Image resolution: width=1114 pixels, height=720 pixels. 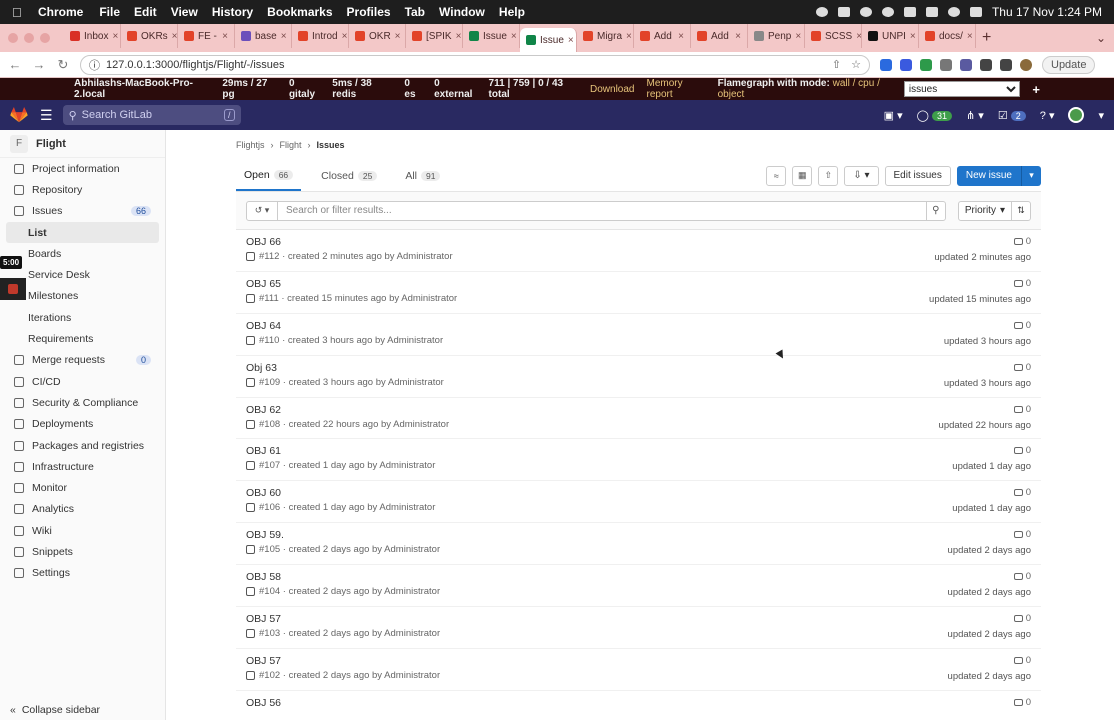 What do you see at coordinates (262, 210) in the screenshot?
I see `recent-searches-dropdown: ↺ ▾` at bounding box center [262, 210].